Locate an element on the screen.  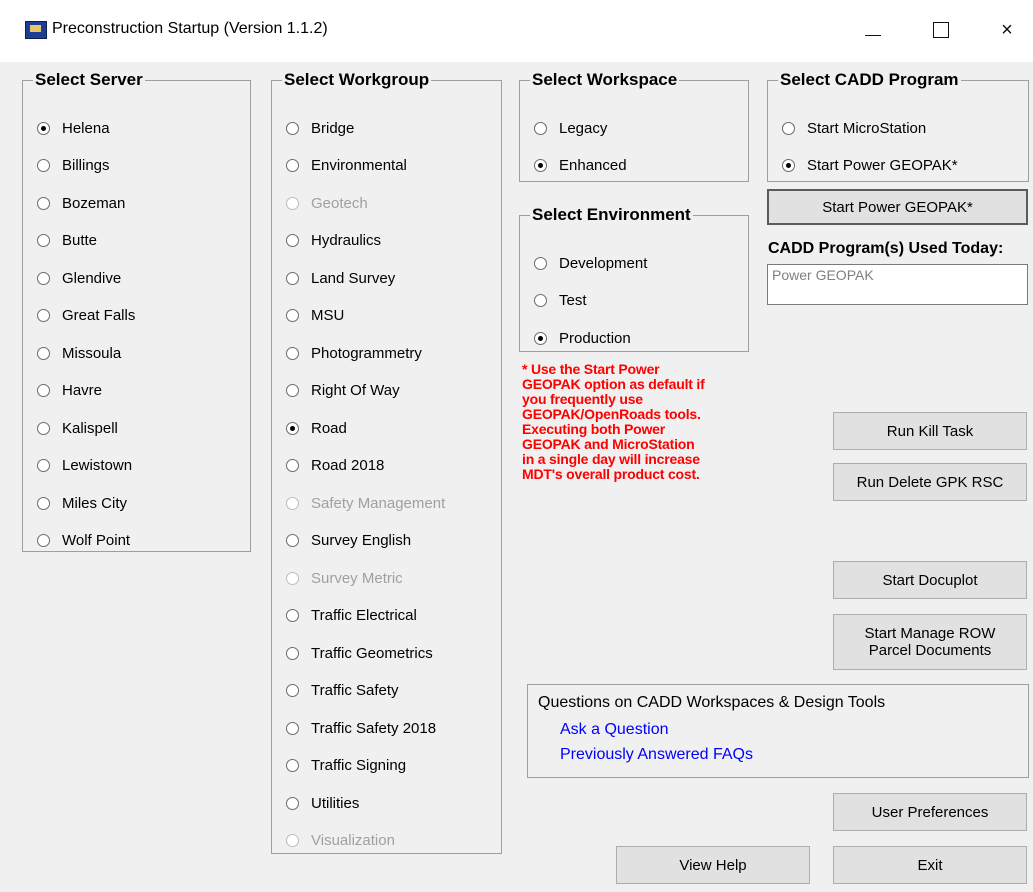
warning-line: GEOPAK option as default if is located at coordinates (613, 384).